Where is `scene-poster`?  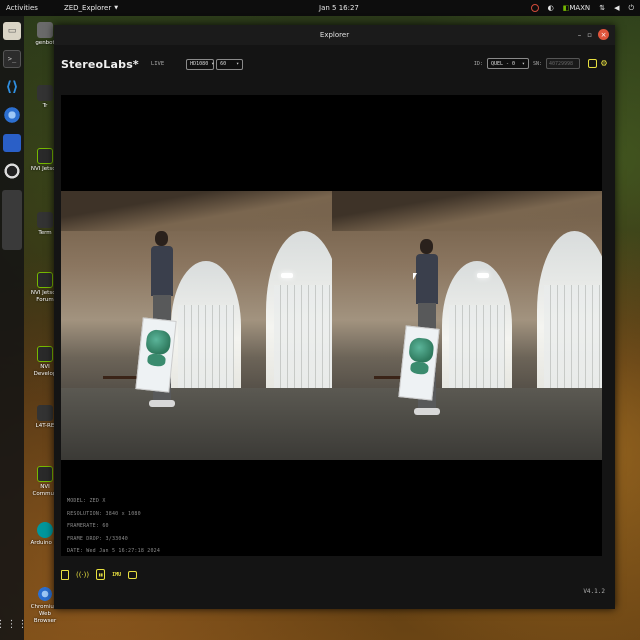
scene-poster is located at coordinates (418, 363).